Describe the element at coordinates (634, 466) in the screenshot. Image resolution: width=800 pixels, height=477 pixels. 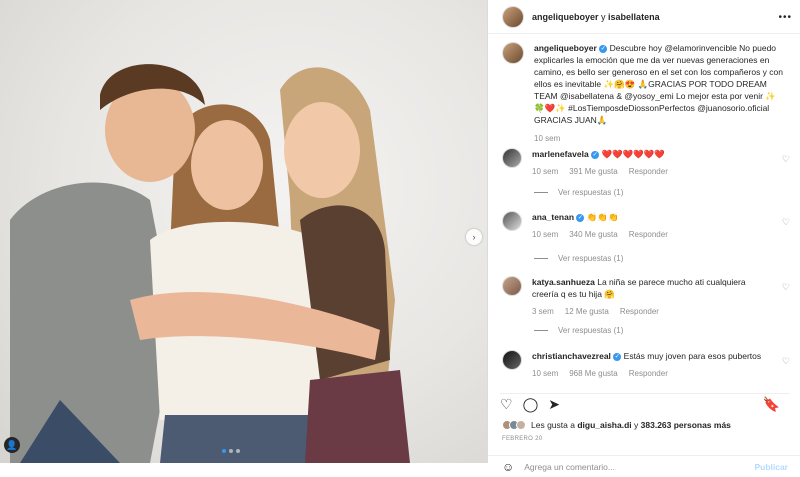
I see `comment-input` at that location.